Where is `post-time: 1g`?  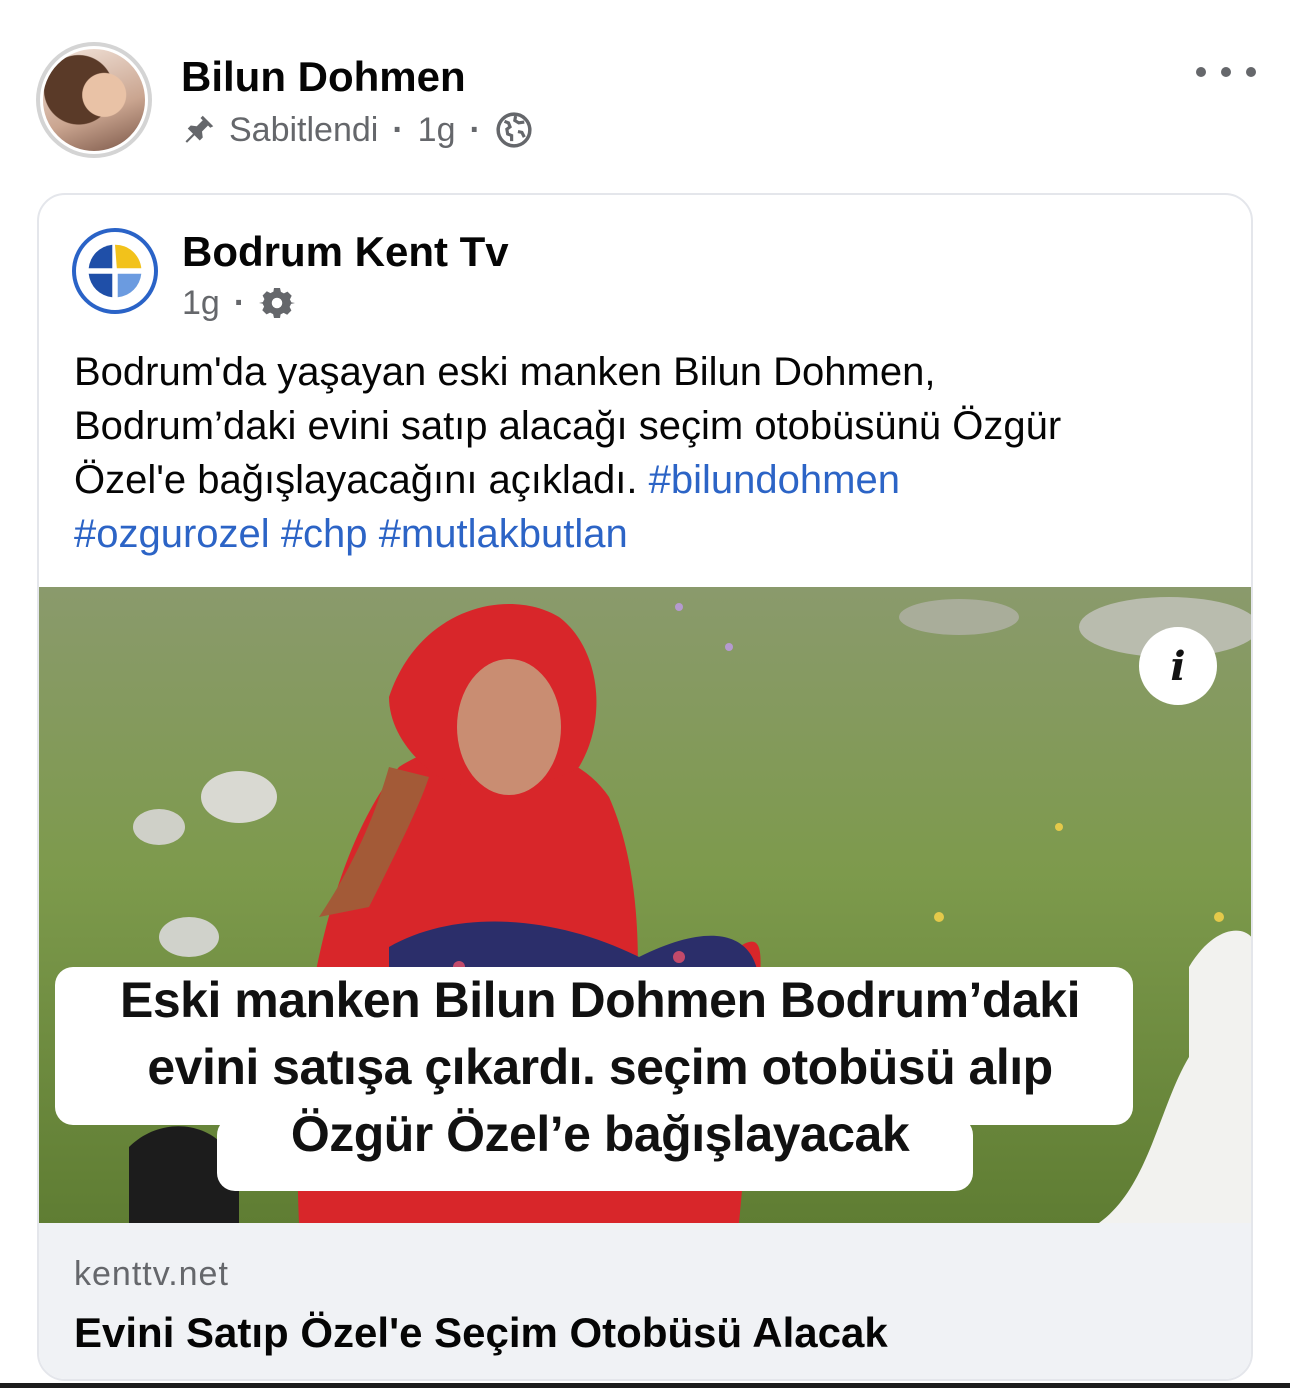
post-time: 1g is located at coordinates (437, 130).